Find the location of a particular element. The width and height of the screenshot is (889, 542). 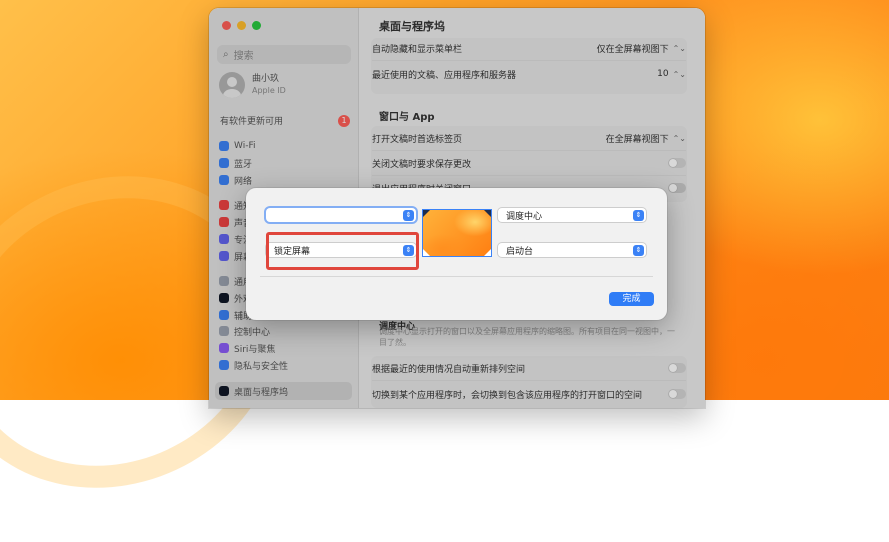

bottom-left-corner-marker is located at coordinates (426, 252).